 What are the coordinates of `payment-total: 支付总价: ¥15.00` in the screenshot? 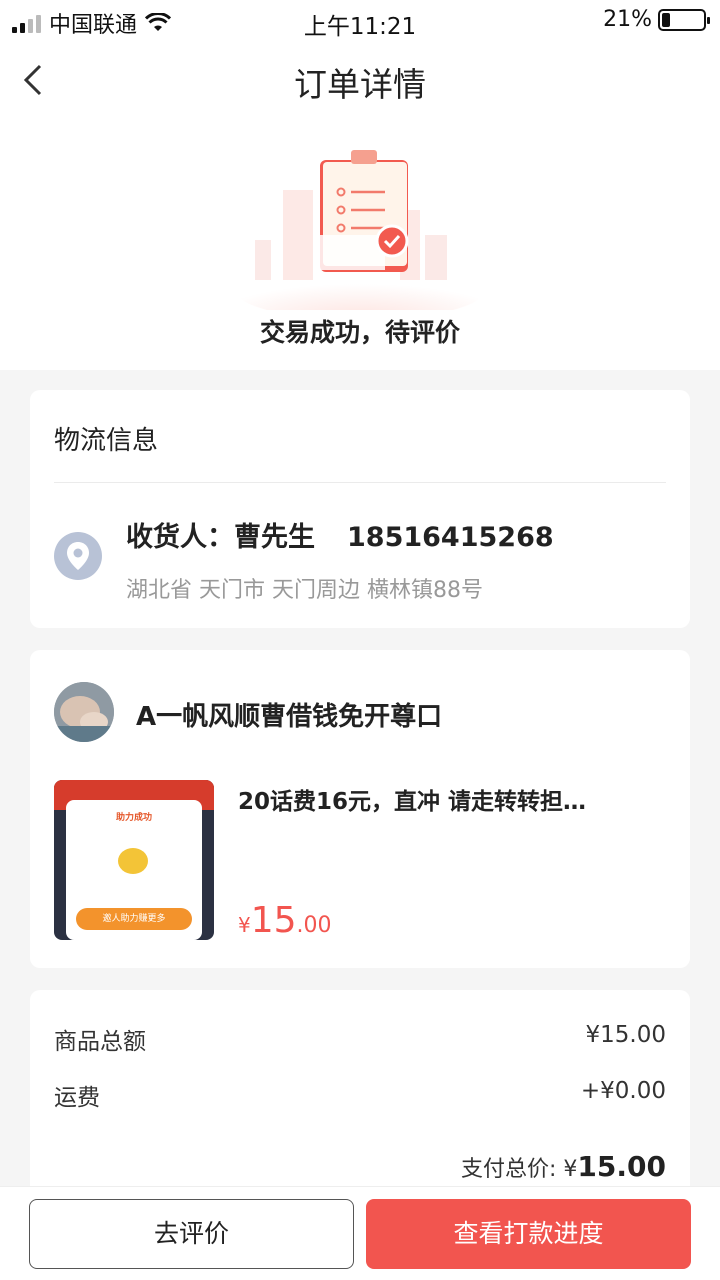 It's located at (563, 1166).